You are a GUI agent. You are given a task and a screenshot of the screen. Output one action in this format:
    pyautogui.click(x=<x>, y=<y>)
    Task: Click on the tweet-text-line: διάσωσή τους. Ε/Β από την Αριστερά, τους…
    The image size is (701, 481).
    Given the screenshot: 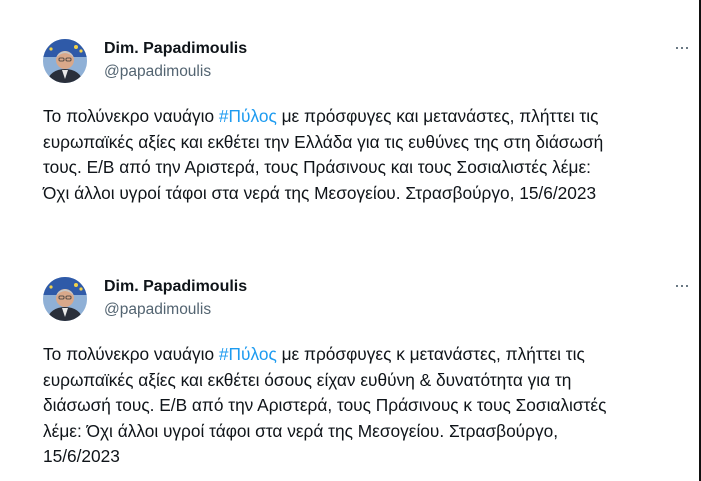 What is the action you would take?
    pyautogui.click(x=325, y=405)
    